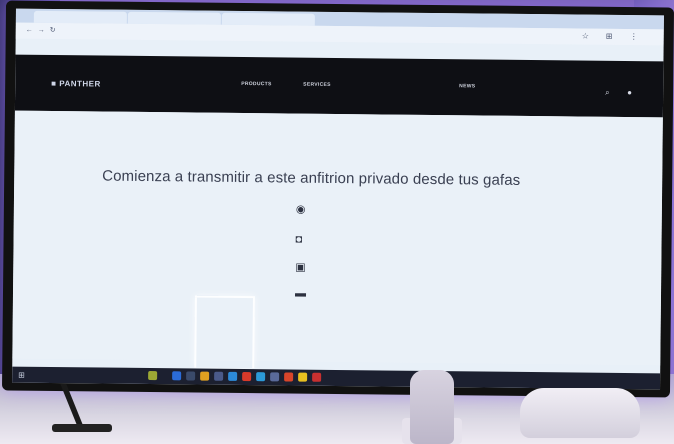 The width and height of the screenshot is (674, 444). I want to click on tv-stand-foot, so click(82, 428).